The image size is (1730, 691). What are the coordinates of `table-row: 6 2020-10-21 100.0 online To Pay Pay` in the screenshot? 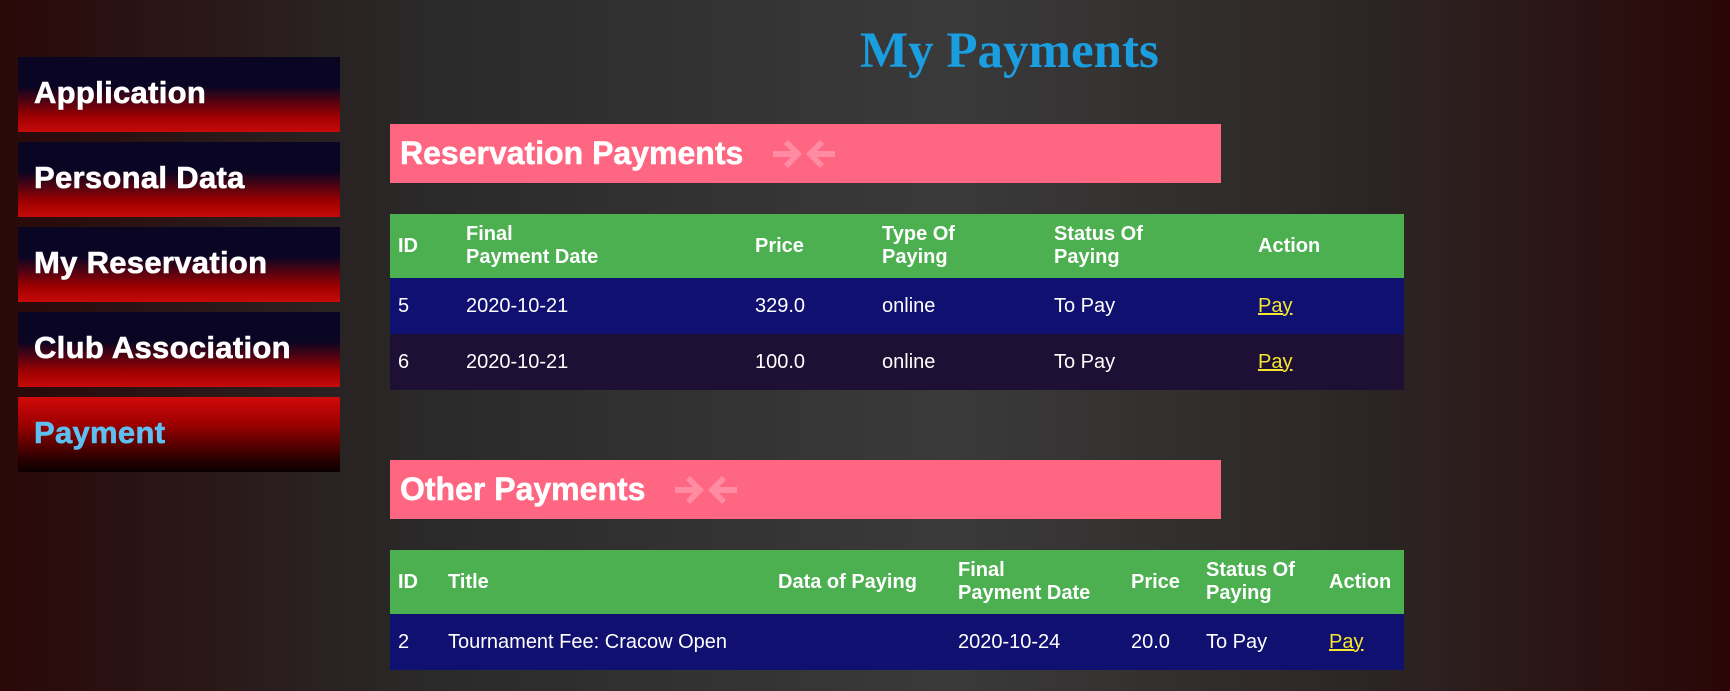 It's located at (897, 362).